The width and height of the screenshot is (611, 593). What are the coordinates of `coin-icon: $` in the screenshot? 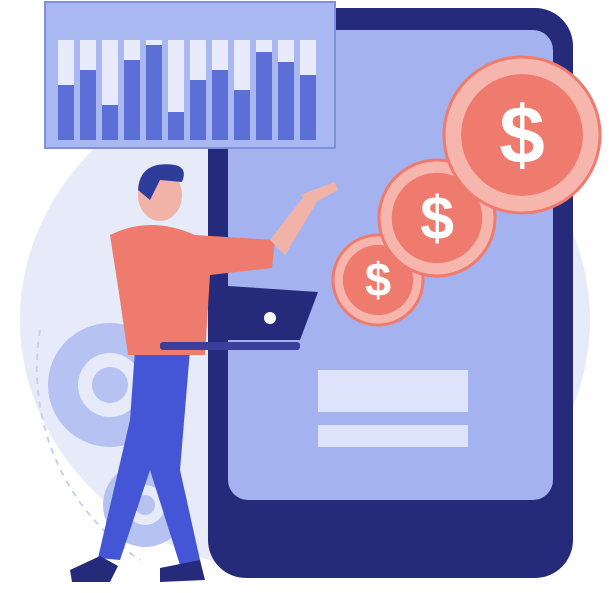 It's located at (522, 135).